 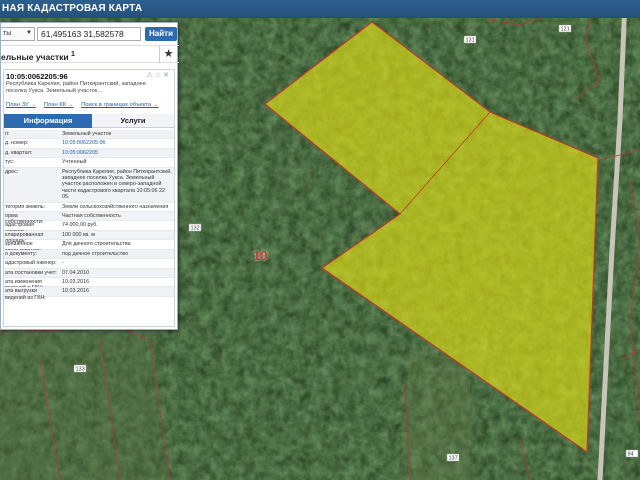 I want to click on row-key: дрес:, so click(x=12, y=171).